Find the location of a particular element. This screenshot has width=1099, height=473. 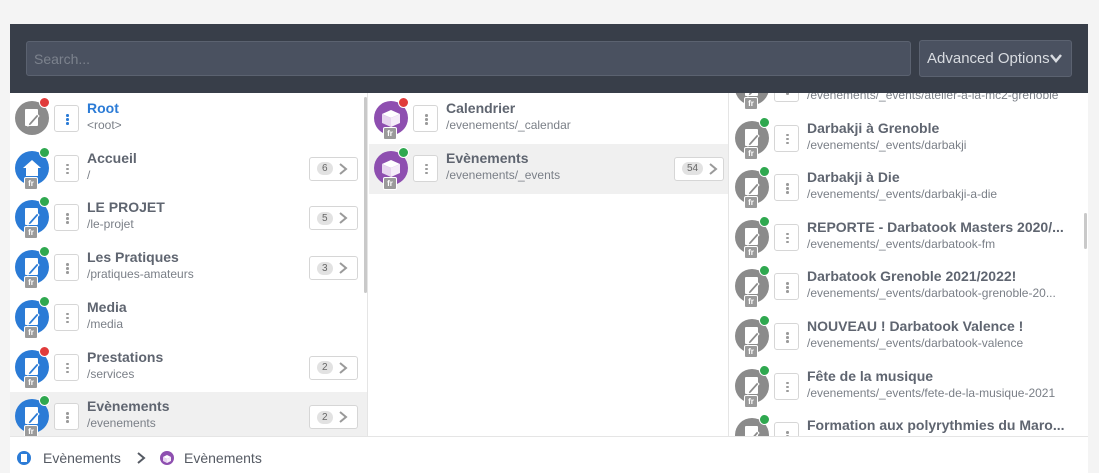

item-title: LE PROJET is located at coordinates (126, 207).